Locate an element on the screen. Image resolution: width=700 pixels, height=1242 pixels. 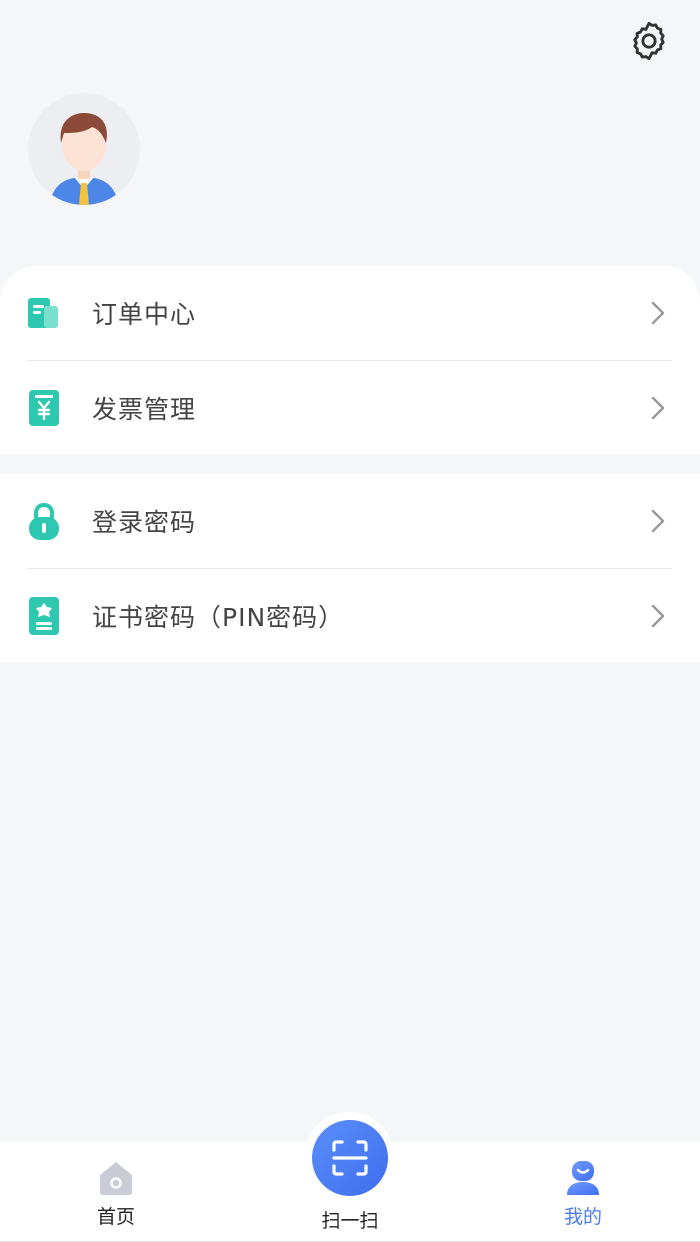
order-icon is located at coordinates (44, 313).